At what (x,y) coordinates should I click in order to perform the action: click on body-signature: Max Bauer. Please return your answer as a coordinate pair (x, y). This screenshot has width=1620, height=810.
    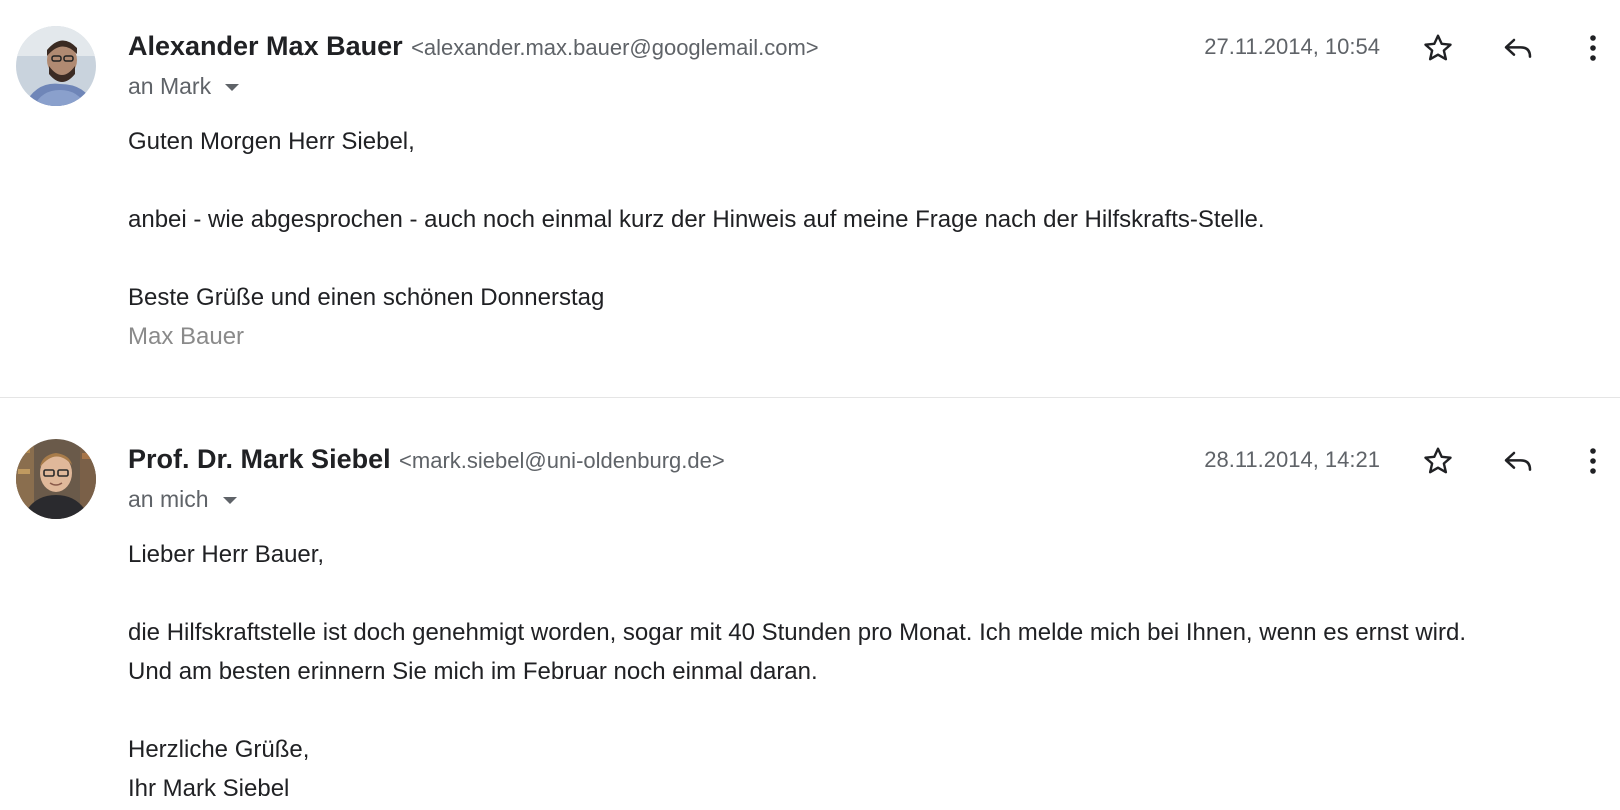
    Looking at the image, I should click on (186, 336).